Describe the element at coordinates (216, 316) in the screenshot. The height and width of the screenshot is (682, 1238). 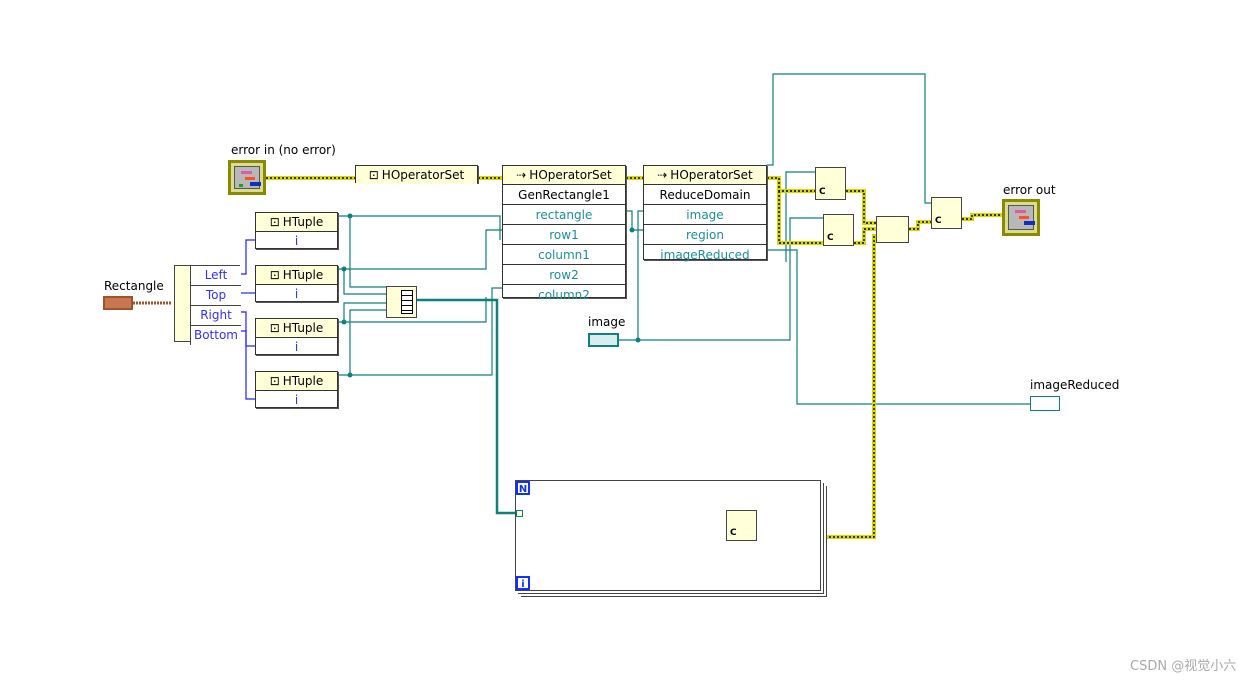
I see `unbundle-right: Right` at that location.